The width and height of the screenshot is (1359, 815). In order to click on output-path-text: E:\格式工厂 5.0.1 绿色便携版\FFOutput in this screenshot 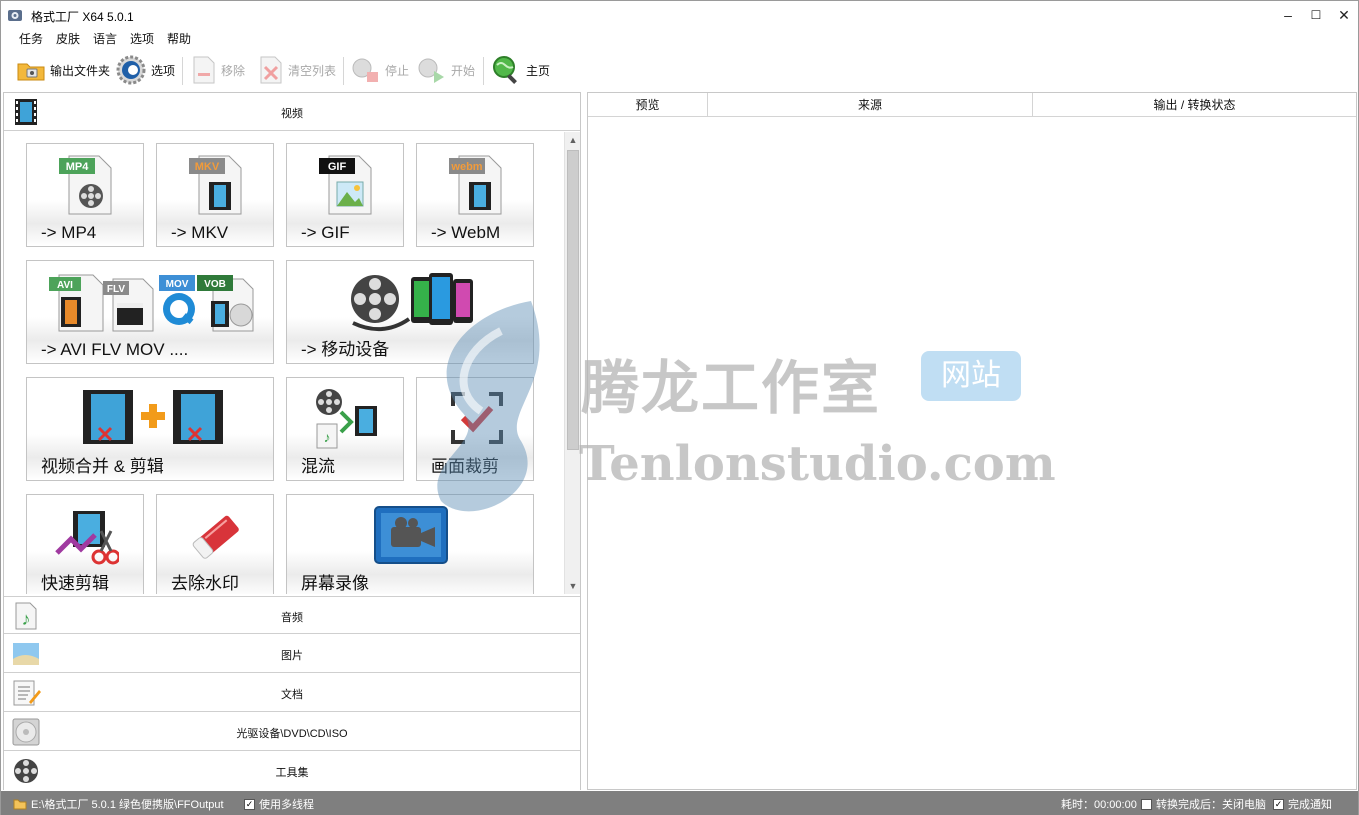, I will do `click(127, 805)`.